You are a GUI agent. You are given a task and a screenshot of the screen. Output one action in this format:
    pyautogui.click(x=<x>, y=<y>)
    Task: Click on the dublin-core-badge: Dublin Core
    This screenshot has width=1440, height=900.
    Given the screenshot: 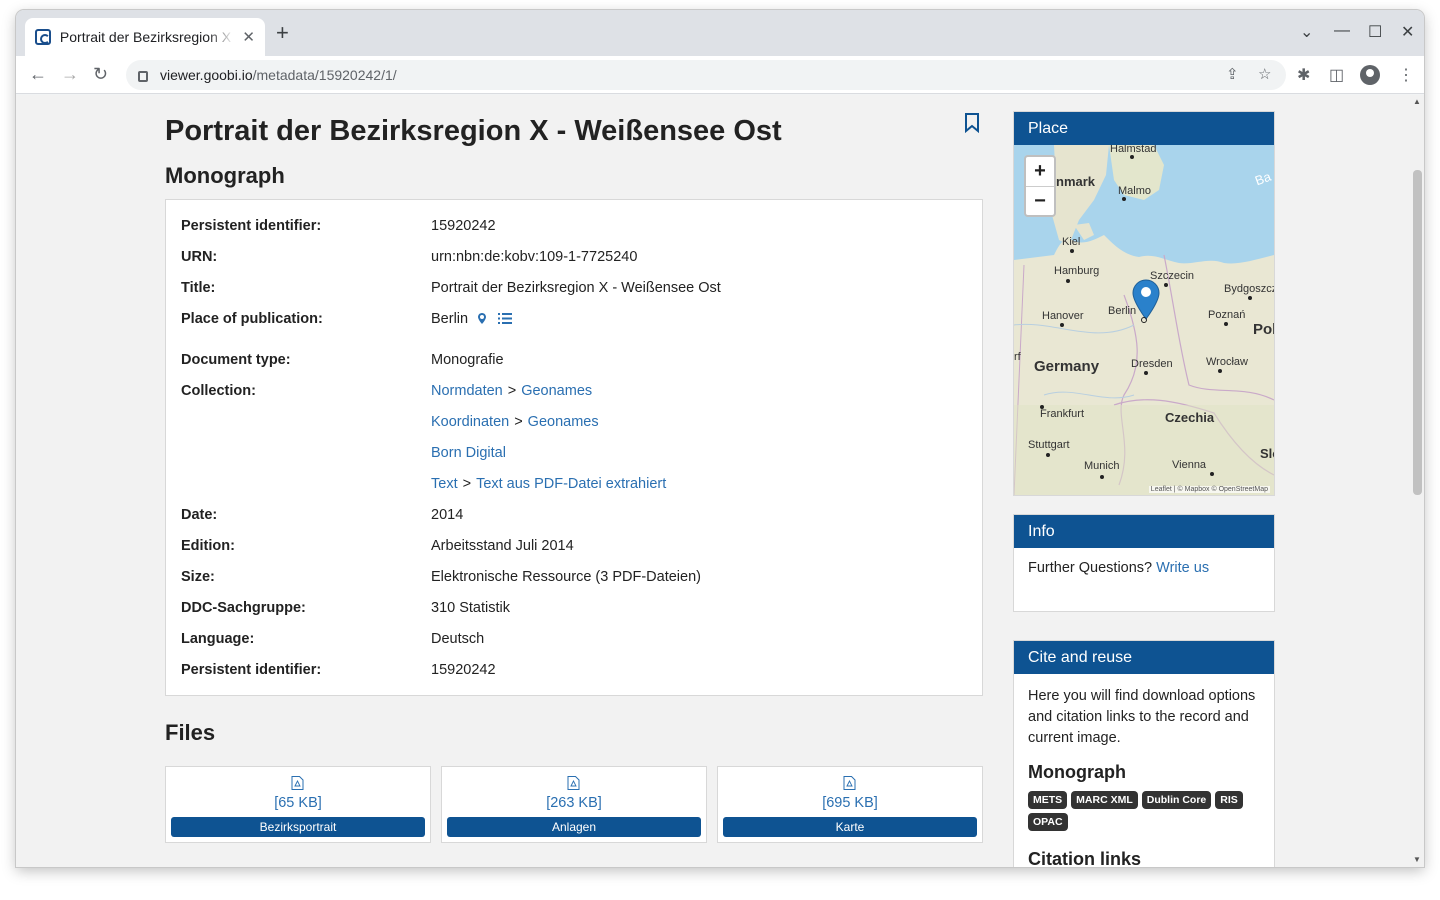 What is the action you would take?
    pyautogui.click(x=1176, y=800)
    